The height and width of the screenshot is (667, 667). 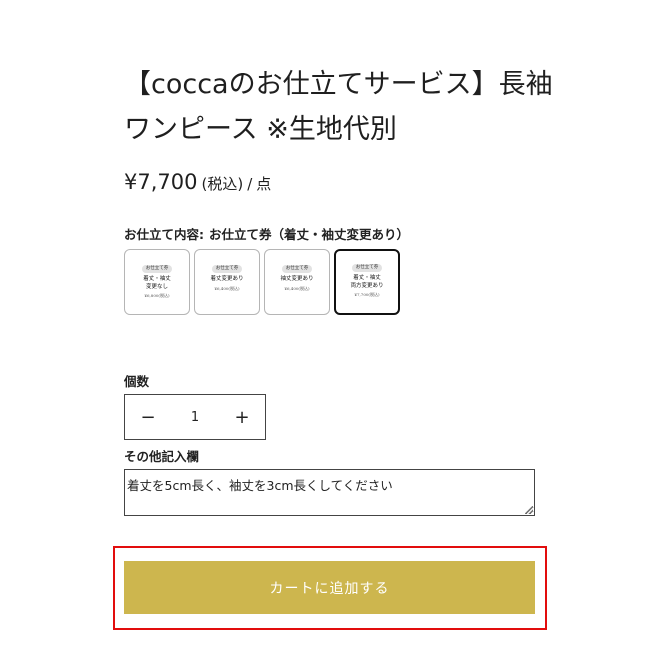 I want to click on quantity-value: 1, so click(x=195, y=417).